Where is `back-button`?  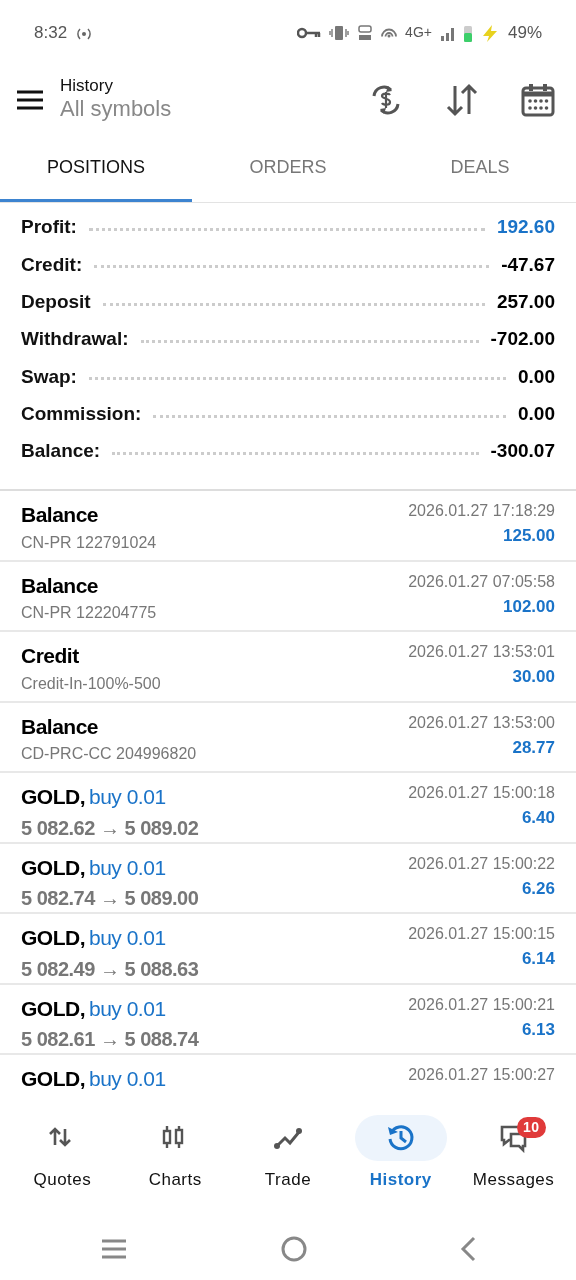 back-button is located at coordinates (468, 1248).